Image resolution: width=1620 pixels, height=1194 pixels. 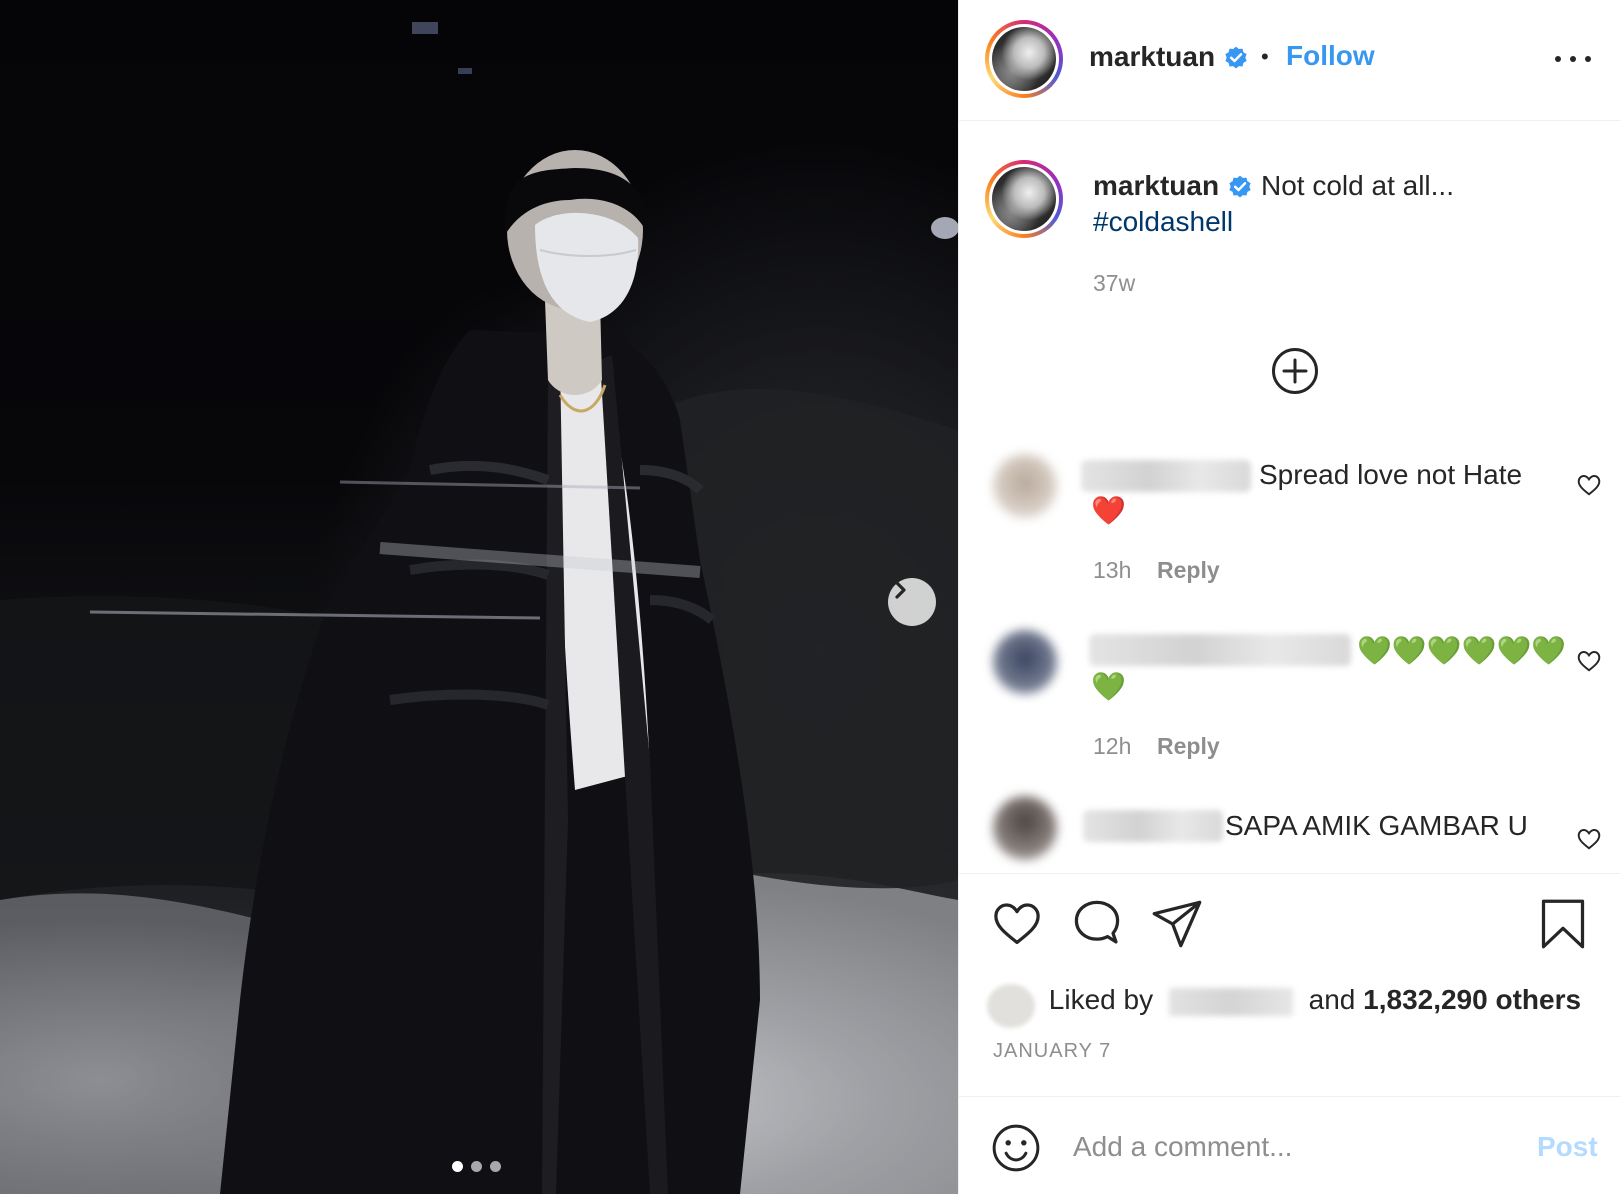 I want to click on bookmark-icon, so click(x=1563, y=924).